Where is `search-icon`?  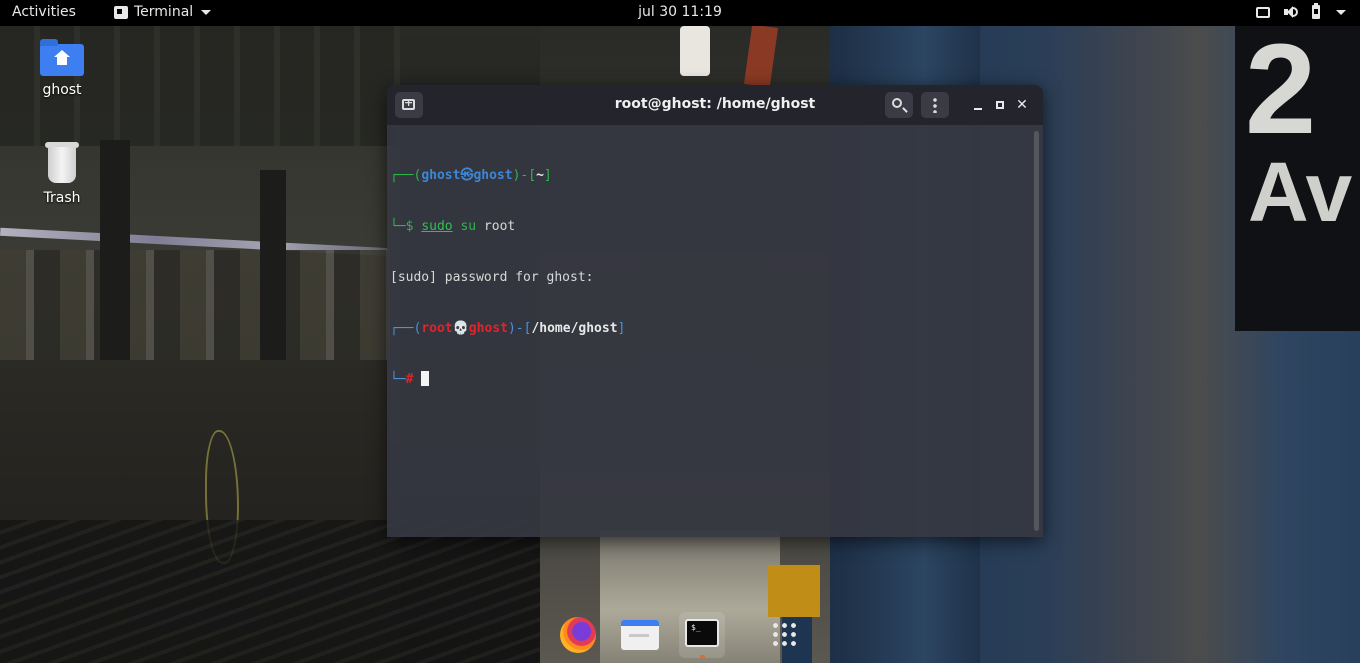 search-icon is located at coordinates (897, 103).